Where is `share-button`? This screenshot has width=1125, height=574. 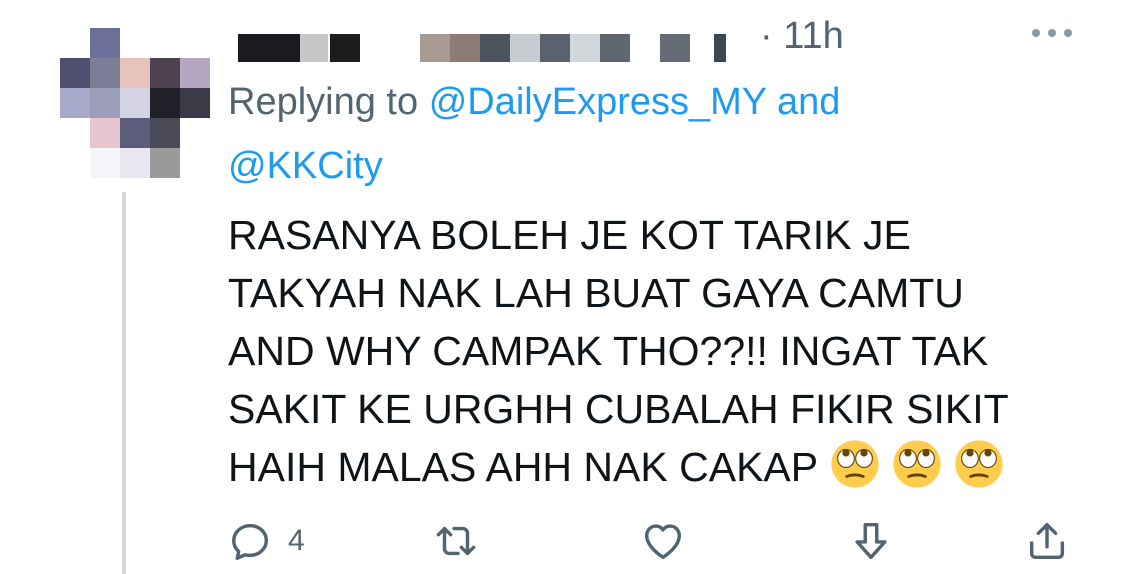 share-button is located at coordinates (1047, 541).